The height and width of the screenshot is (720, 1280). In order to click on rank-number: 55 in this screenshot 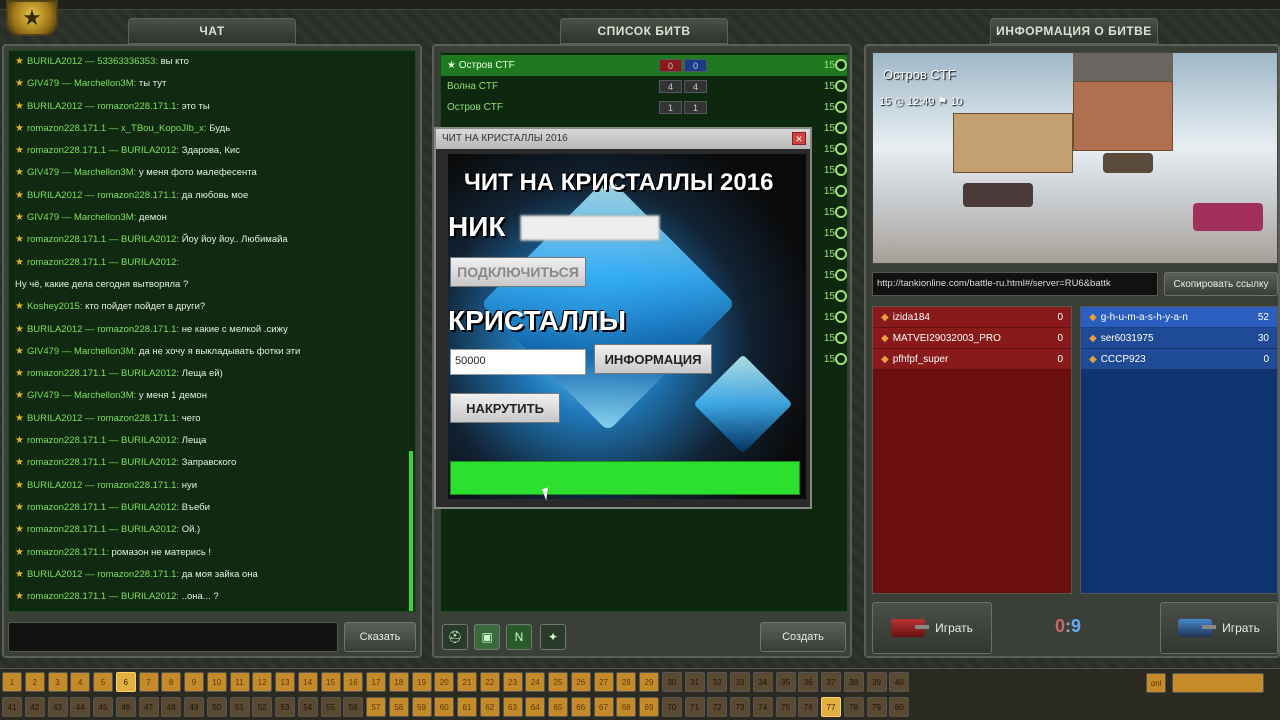, I will do `click(330, 707)`.